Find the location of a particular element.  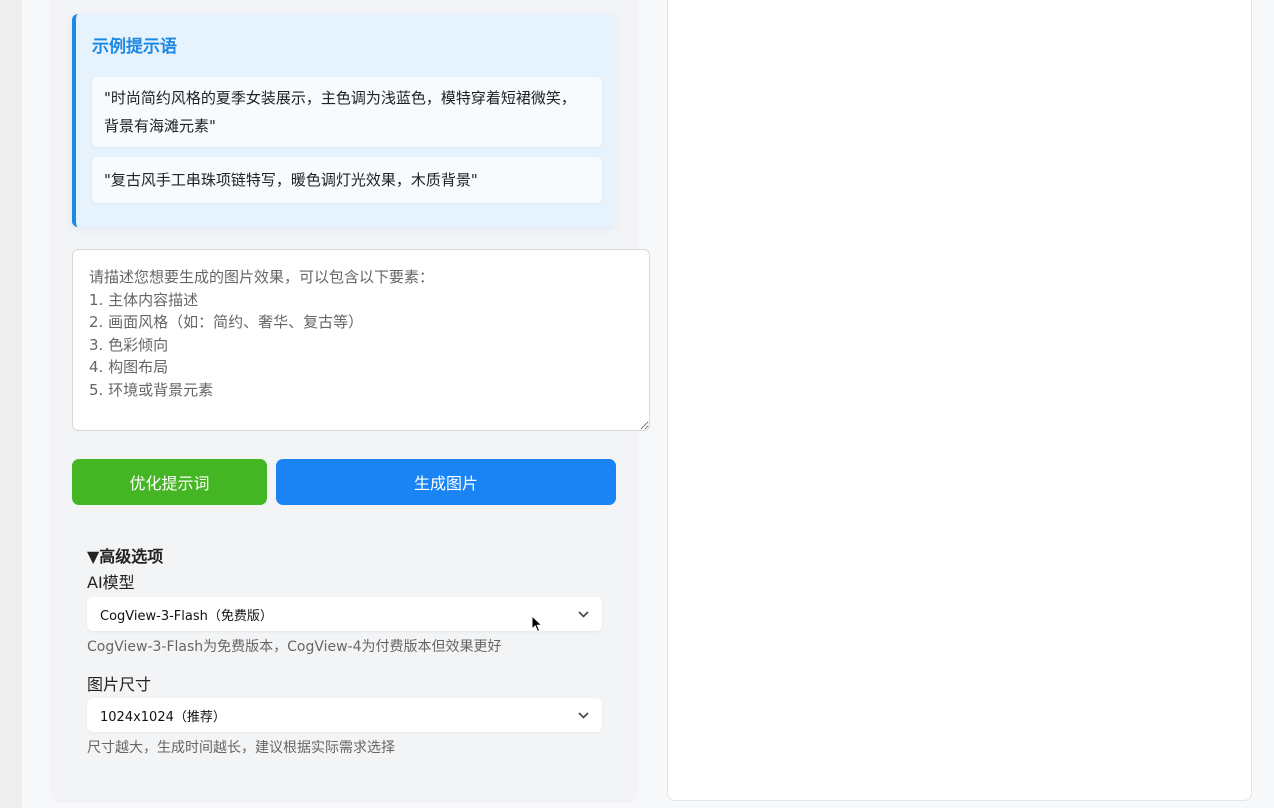

prompt-textarea is located at coordinates (361, 340).